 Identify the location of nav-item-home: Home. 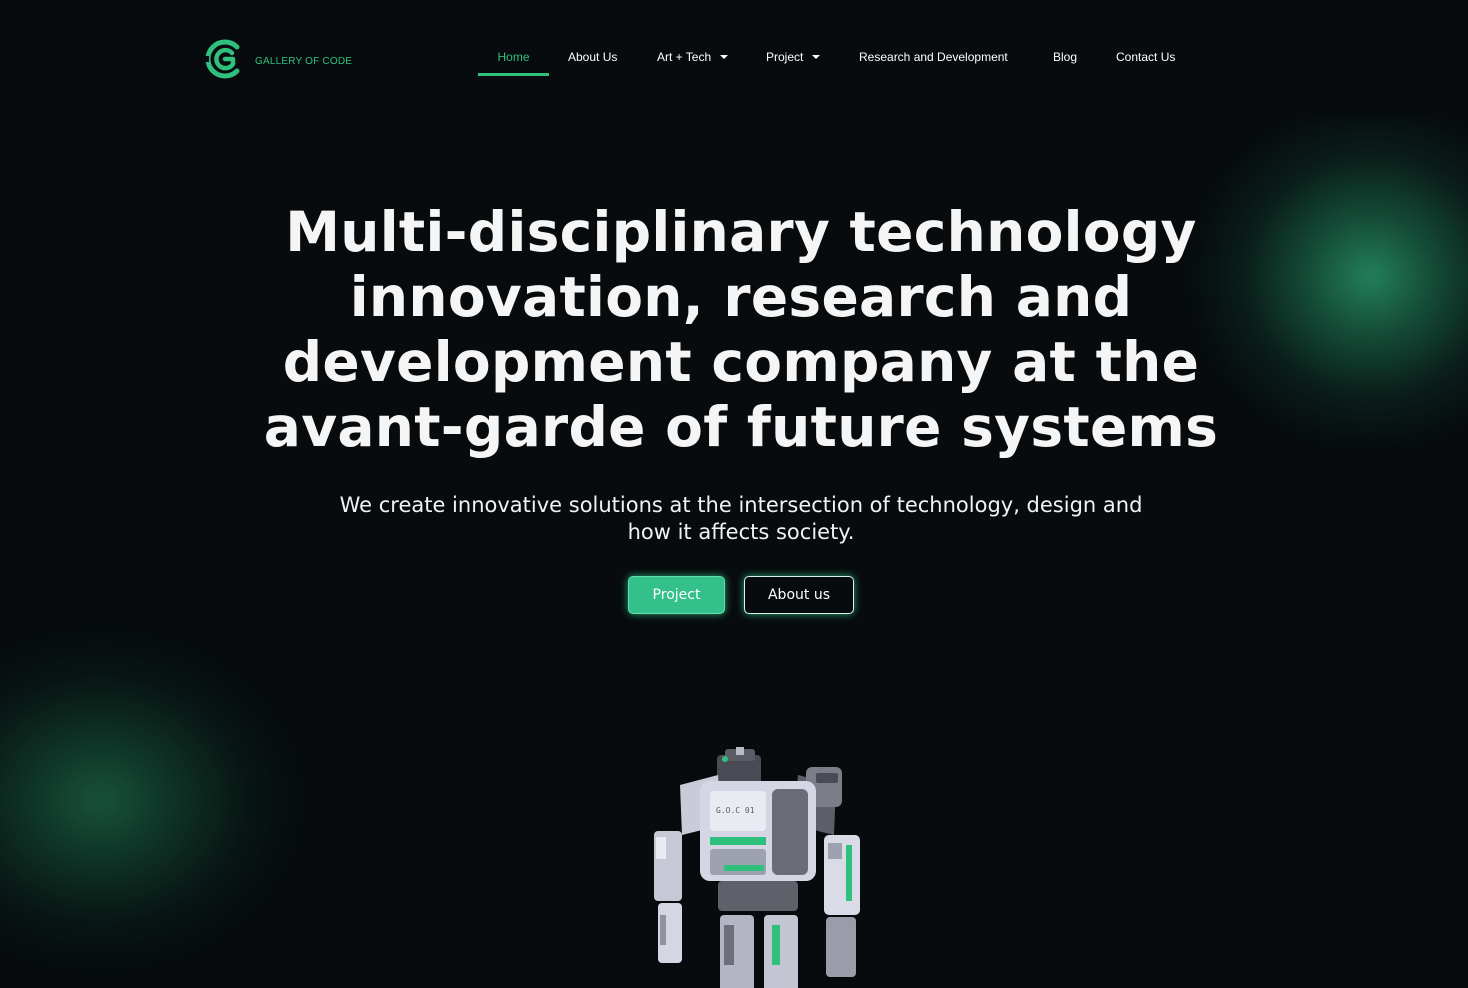
(513, 58).